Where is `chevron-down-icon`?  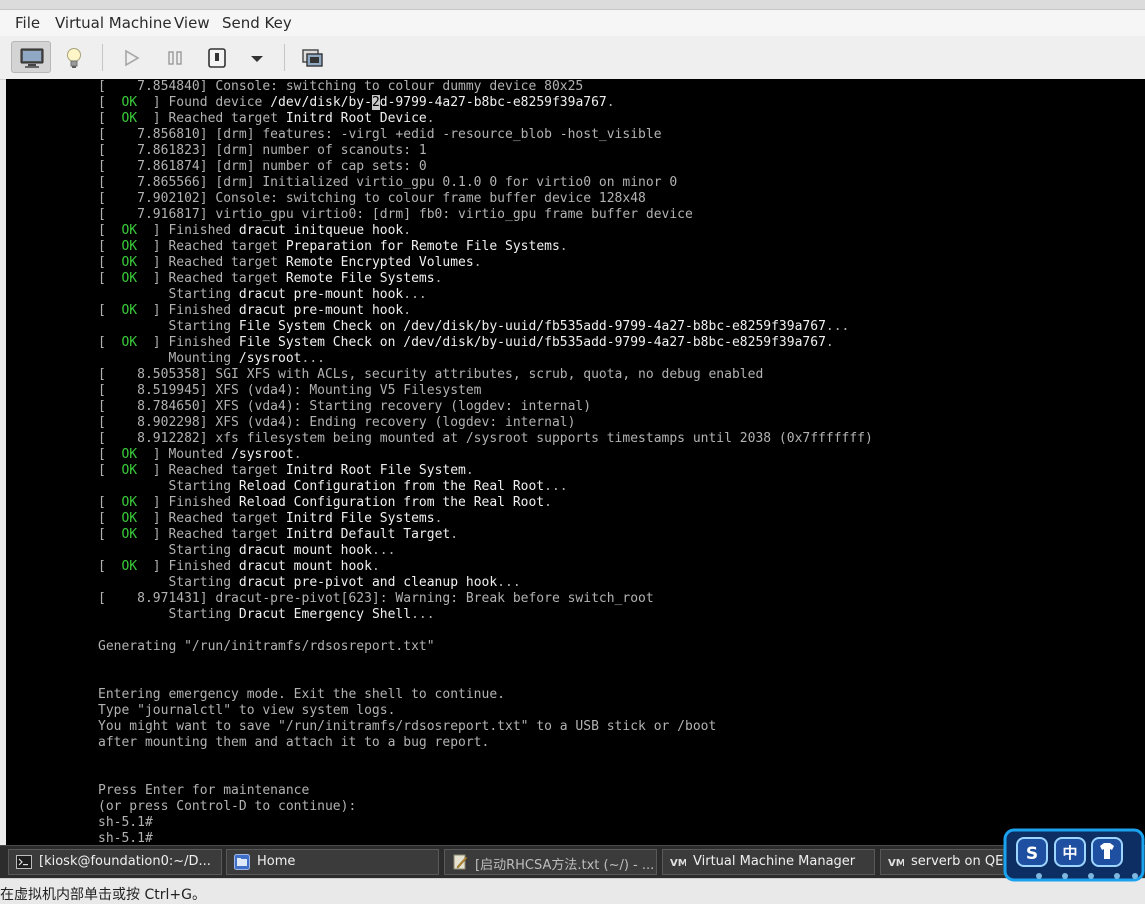 chevron-down-icon is located at coordinates (257, 59).